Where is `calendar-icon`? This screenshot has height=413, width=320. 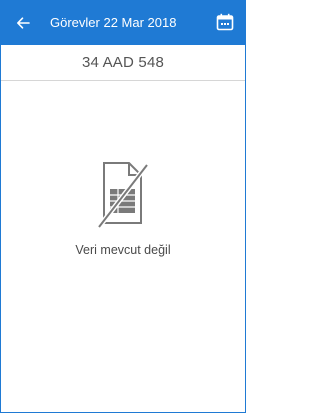
calendar-icon is located at coordinates (225, 22).